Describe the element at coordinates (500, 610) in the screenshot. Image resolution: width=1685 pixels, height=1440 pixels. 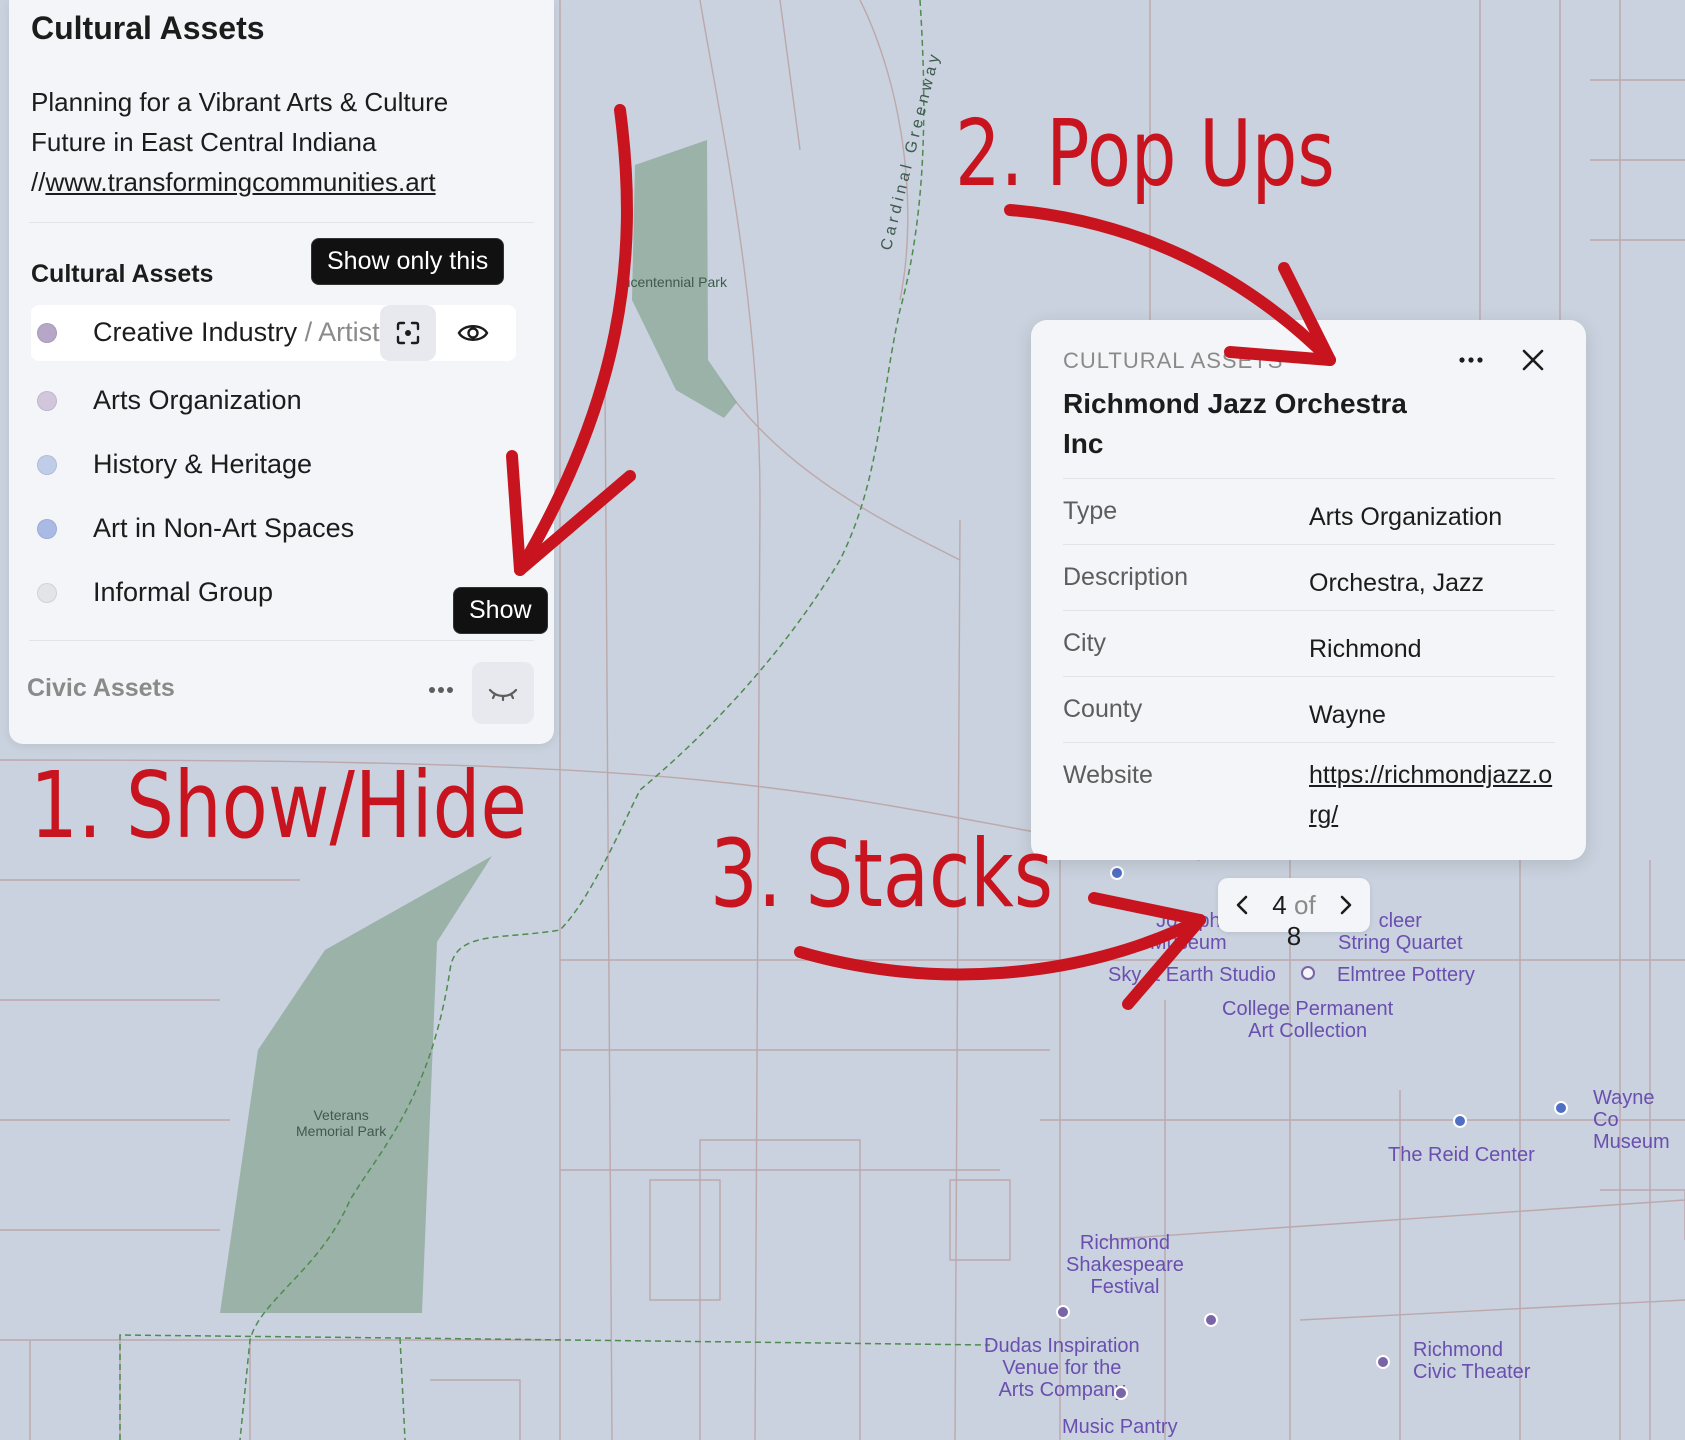
I see `tooltip-show: Show` at that location.